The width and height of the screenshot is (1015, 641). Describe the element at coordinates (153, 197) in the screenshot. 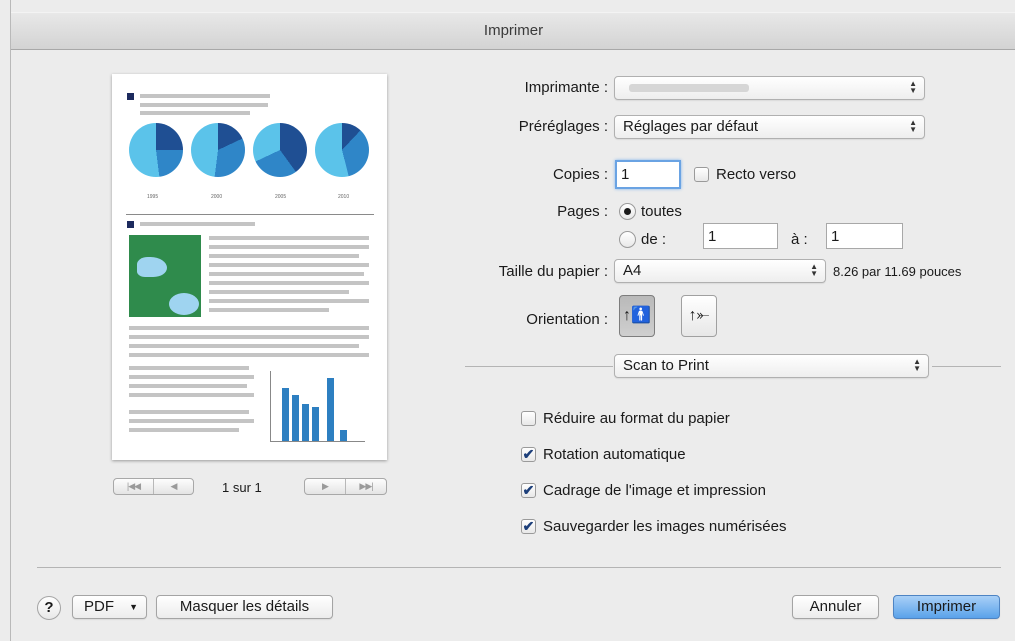

I see `preview-year-label: 1995` at that location.